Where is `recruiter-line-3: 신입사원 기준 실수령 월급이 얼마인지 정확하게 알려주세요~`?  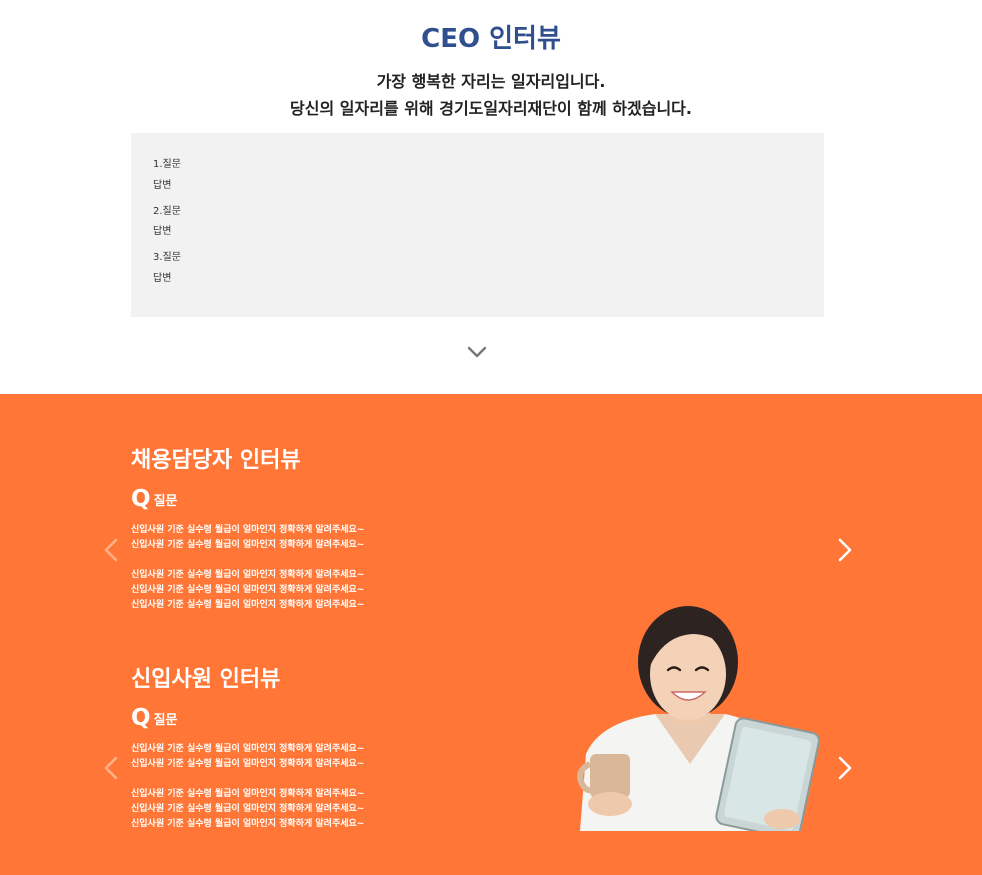 recruiter-line-3: 신입사원 기준 실수령 월급이 얼마인지 정확하게 알려주세요~ is located at coordinates (248, 575).